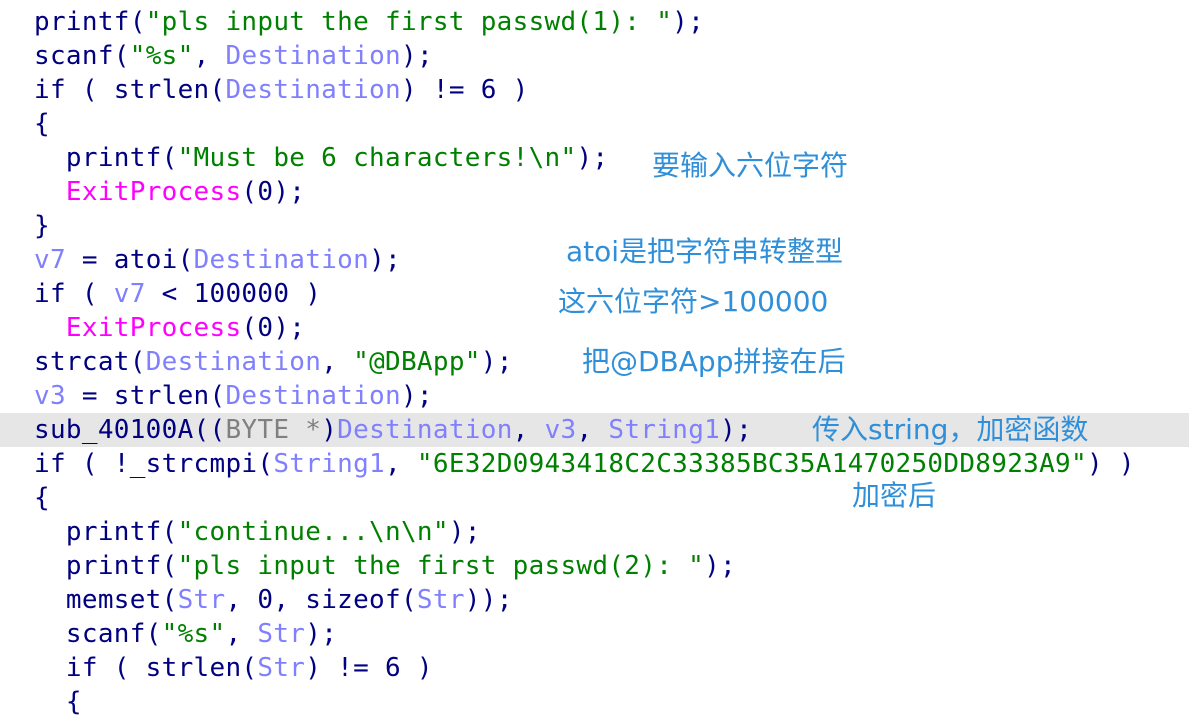 The height and width of the screenshot is (720, 1189). Describe the element at coordinates (417, 362) in the screenshot. I see `code-token-str: "@DBApp"` at that location.